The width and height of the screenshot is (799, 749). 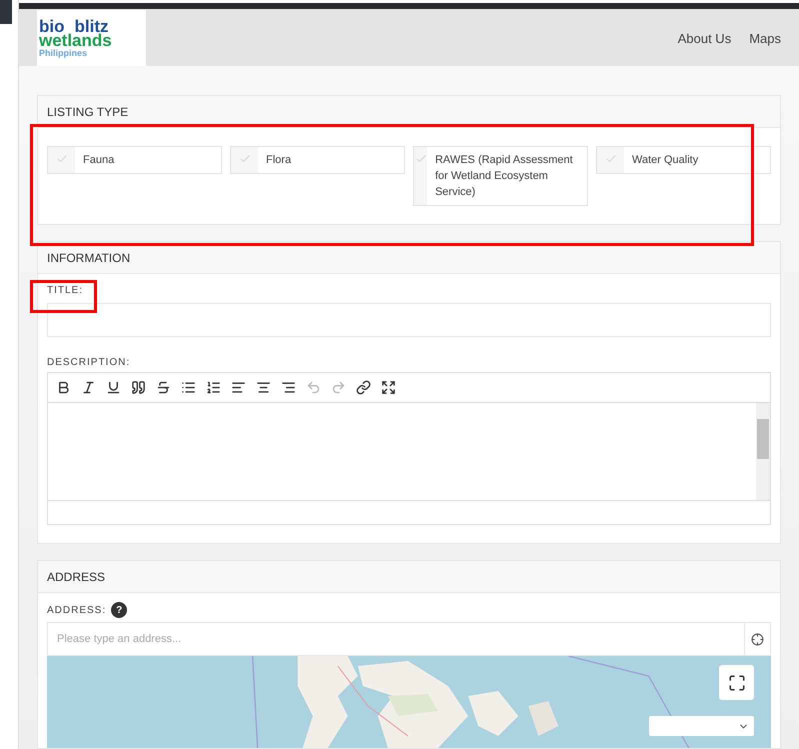 I want to click on expand-icon, so click(x=388, y=387).